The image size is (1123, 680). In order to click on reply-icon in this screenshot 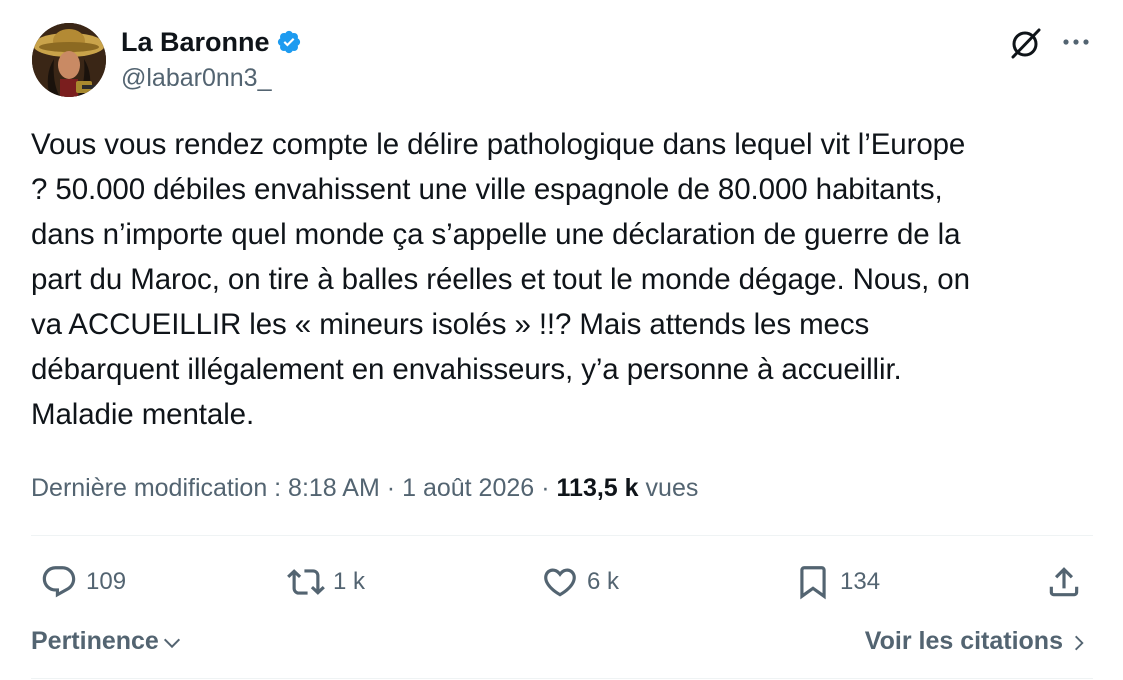, I will do `click(59, 582)`.